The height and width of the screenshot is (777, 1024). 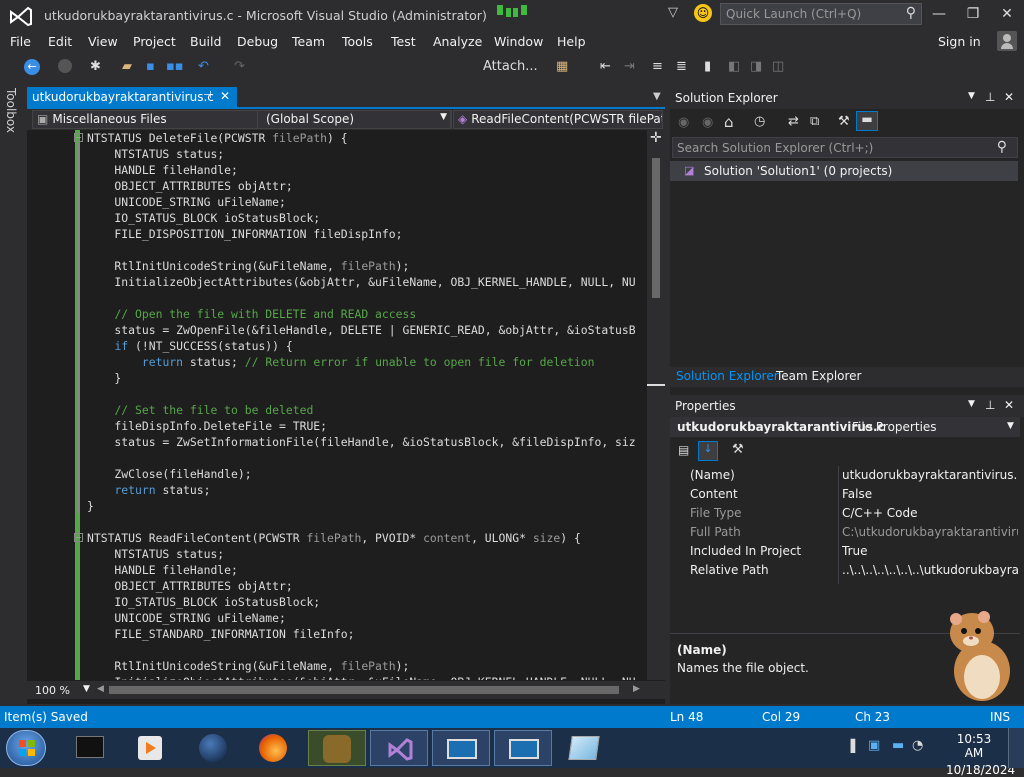 What do you see at coordinates (703, 13) in the screenshot?
I see `feedback-smiley-icon: ☺` at bounding box center [703, 13].